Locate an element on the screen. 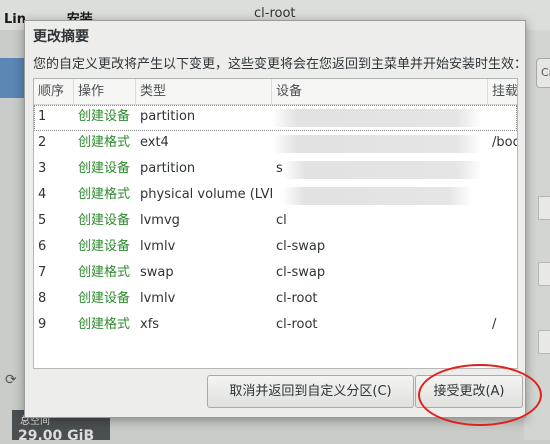 This screenshot has height=444, width=550. row-type: xfs is located at coordinates (150, 324).